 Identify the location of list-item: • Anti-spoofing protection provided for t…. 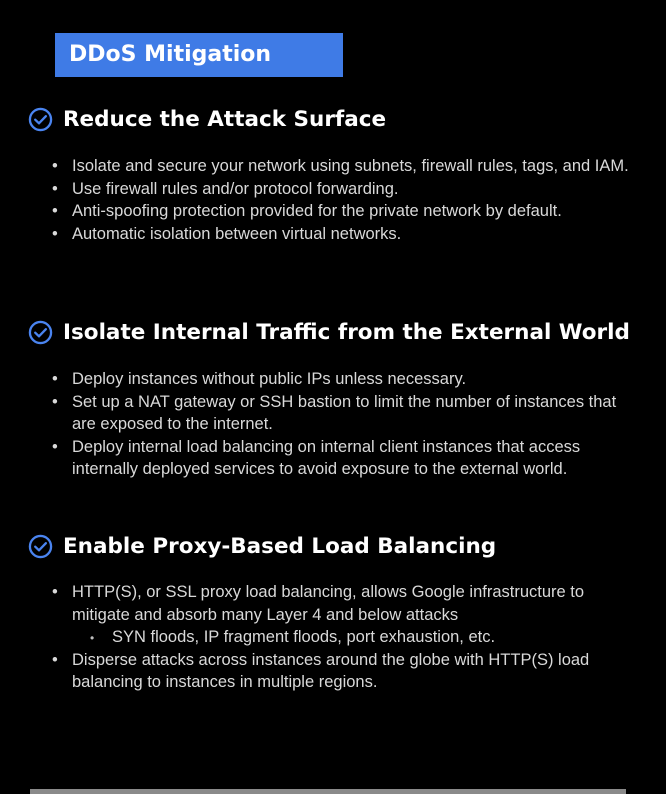
(342, 211).